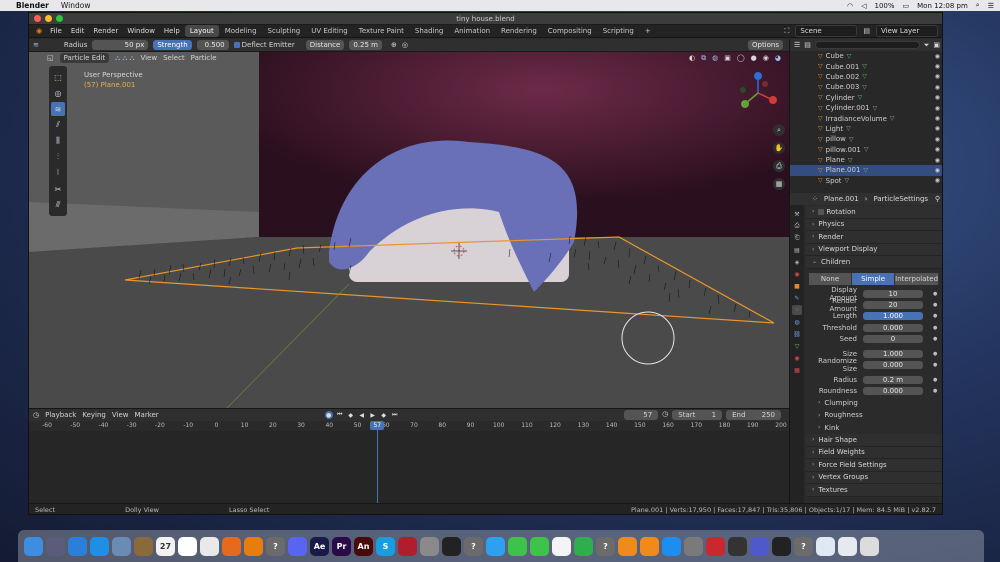 The image size is (1000, 562). Describe the element at coordinates (94, 415) in the screenshot. I see `timeline-menu-keying: Keying` at that location.